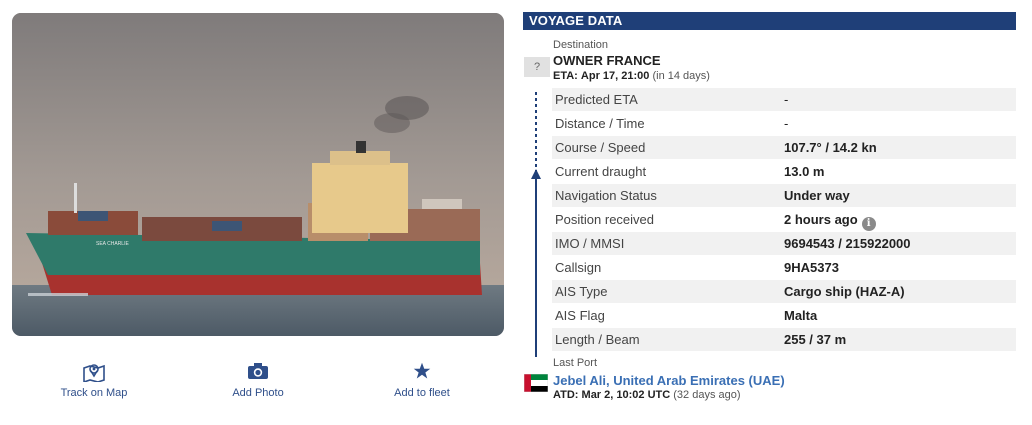 The image size is (1032, 425). I want to click on table-row: Distance / Time -, so click(784, 123).